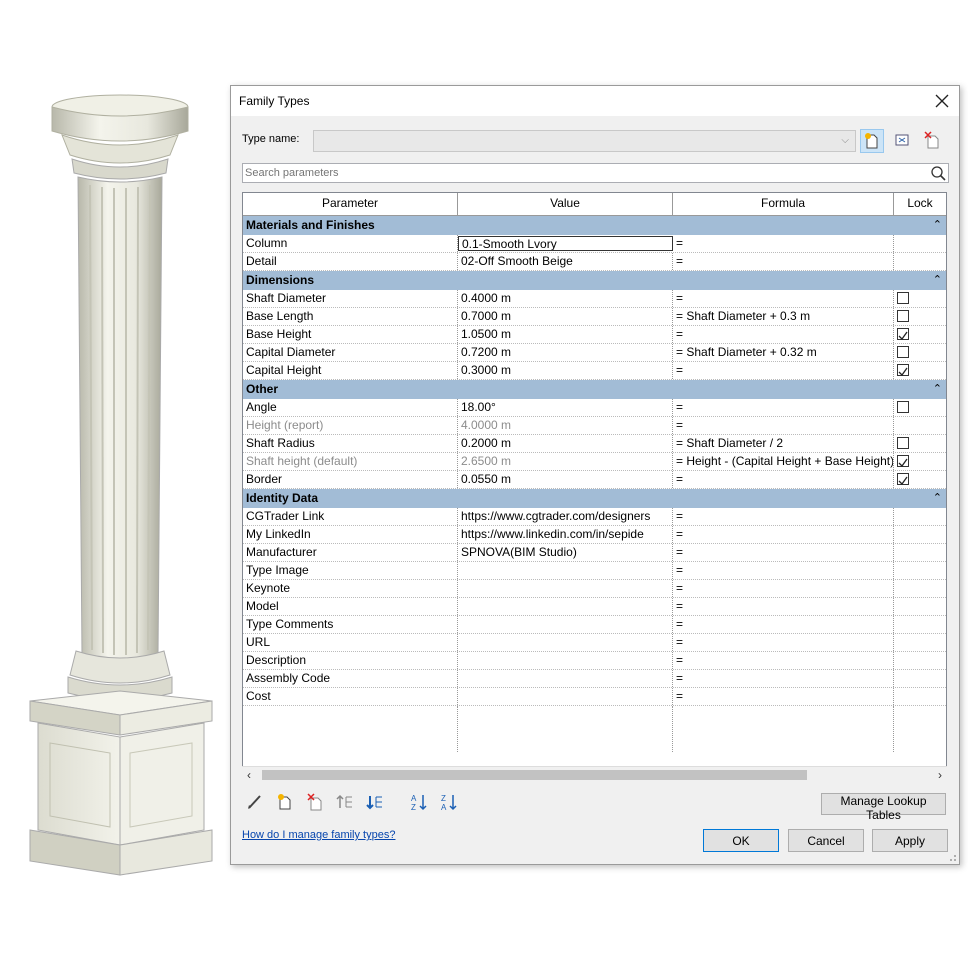 The height and width of the screenshot is (968, 968). I want to click on scroll-thumb, so click(534, 775).